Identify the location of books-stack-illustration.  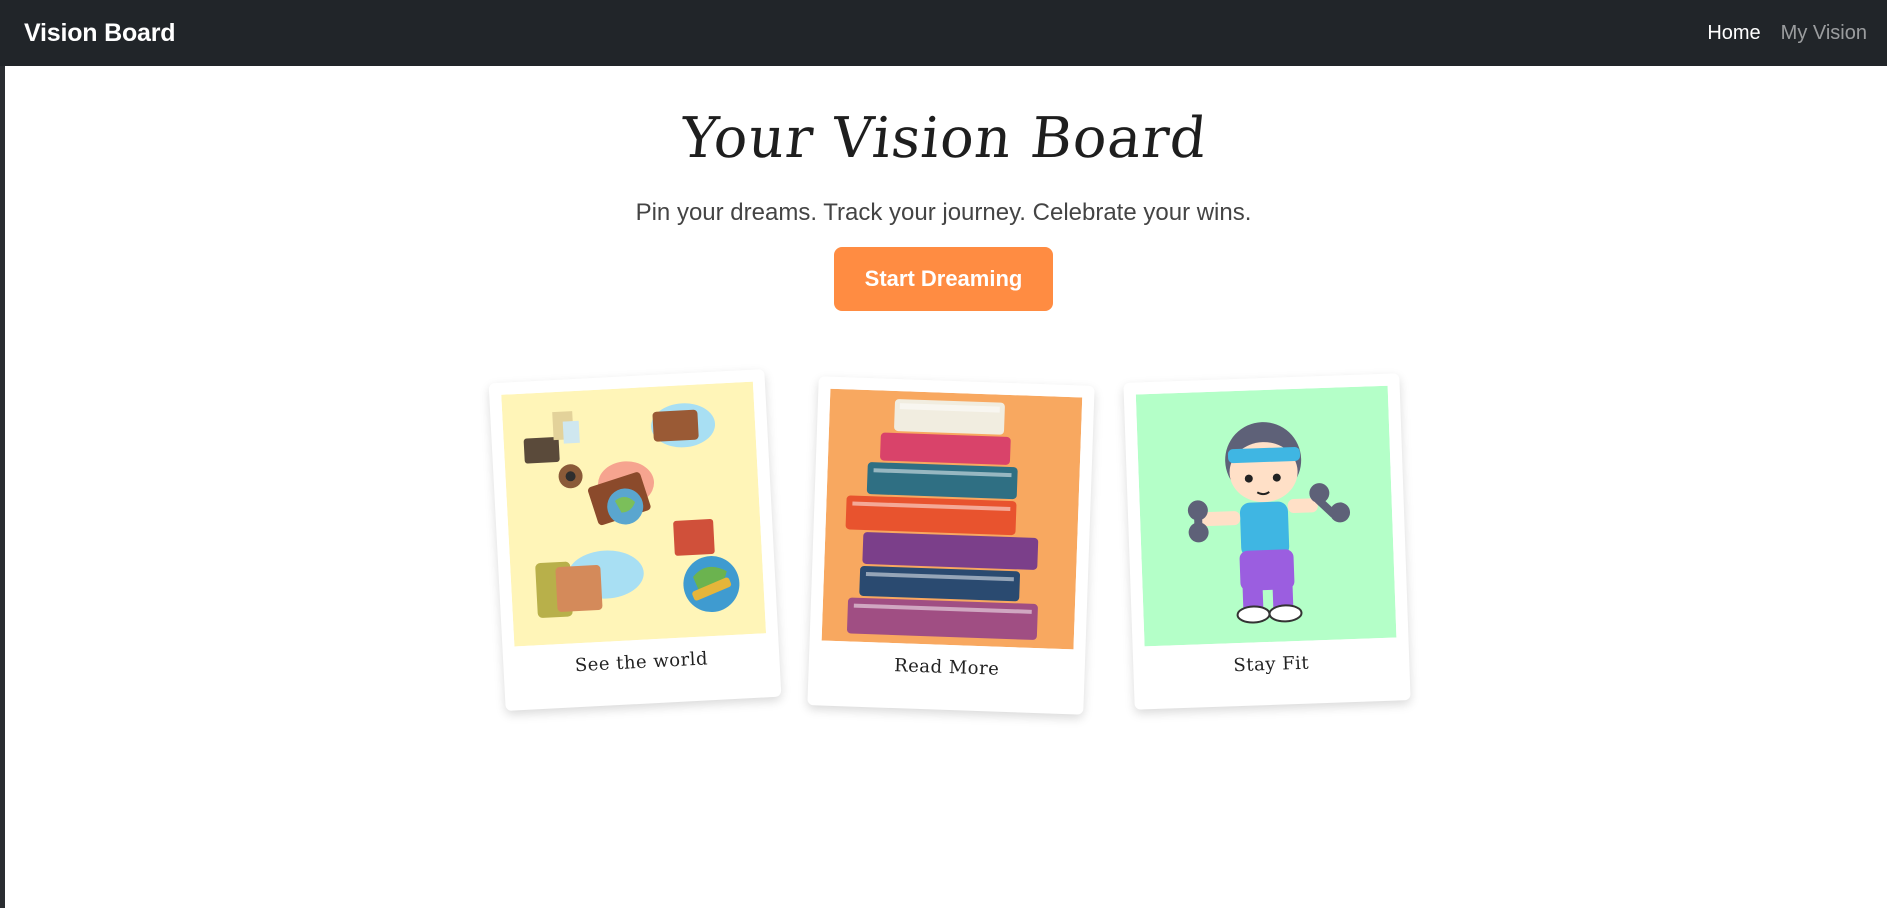
(952, 519).